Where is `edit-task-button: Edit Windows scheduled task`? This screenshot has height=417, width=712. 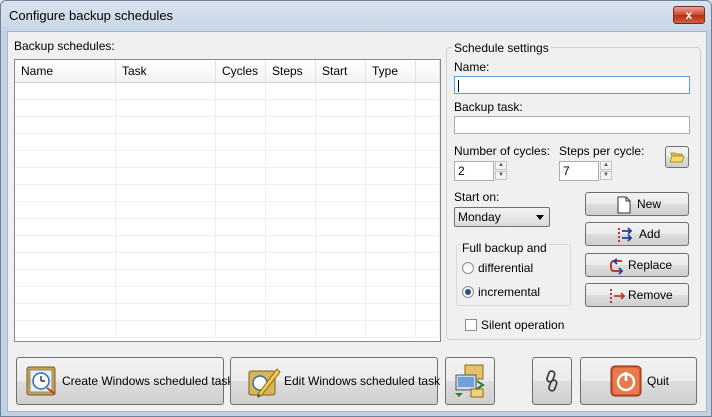 edit-task-button: Edit Windows scheduled task is located at coordinates (335, 381).